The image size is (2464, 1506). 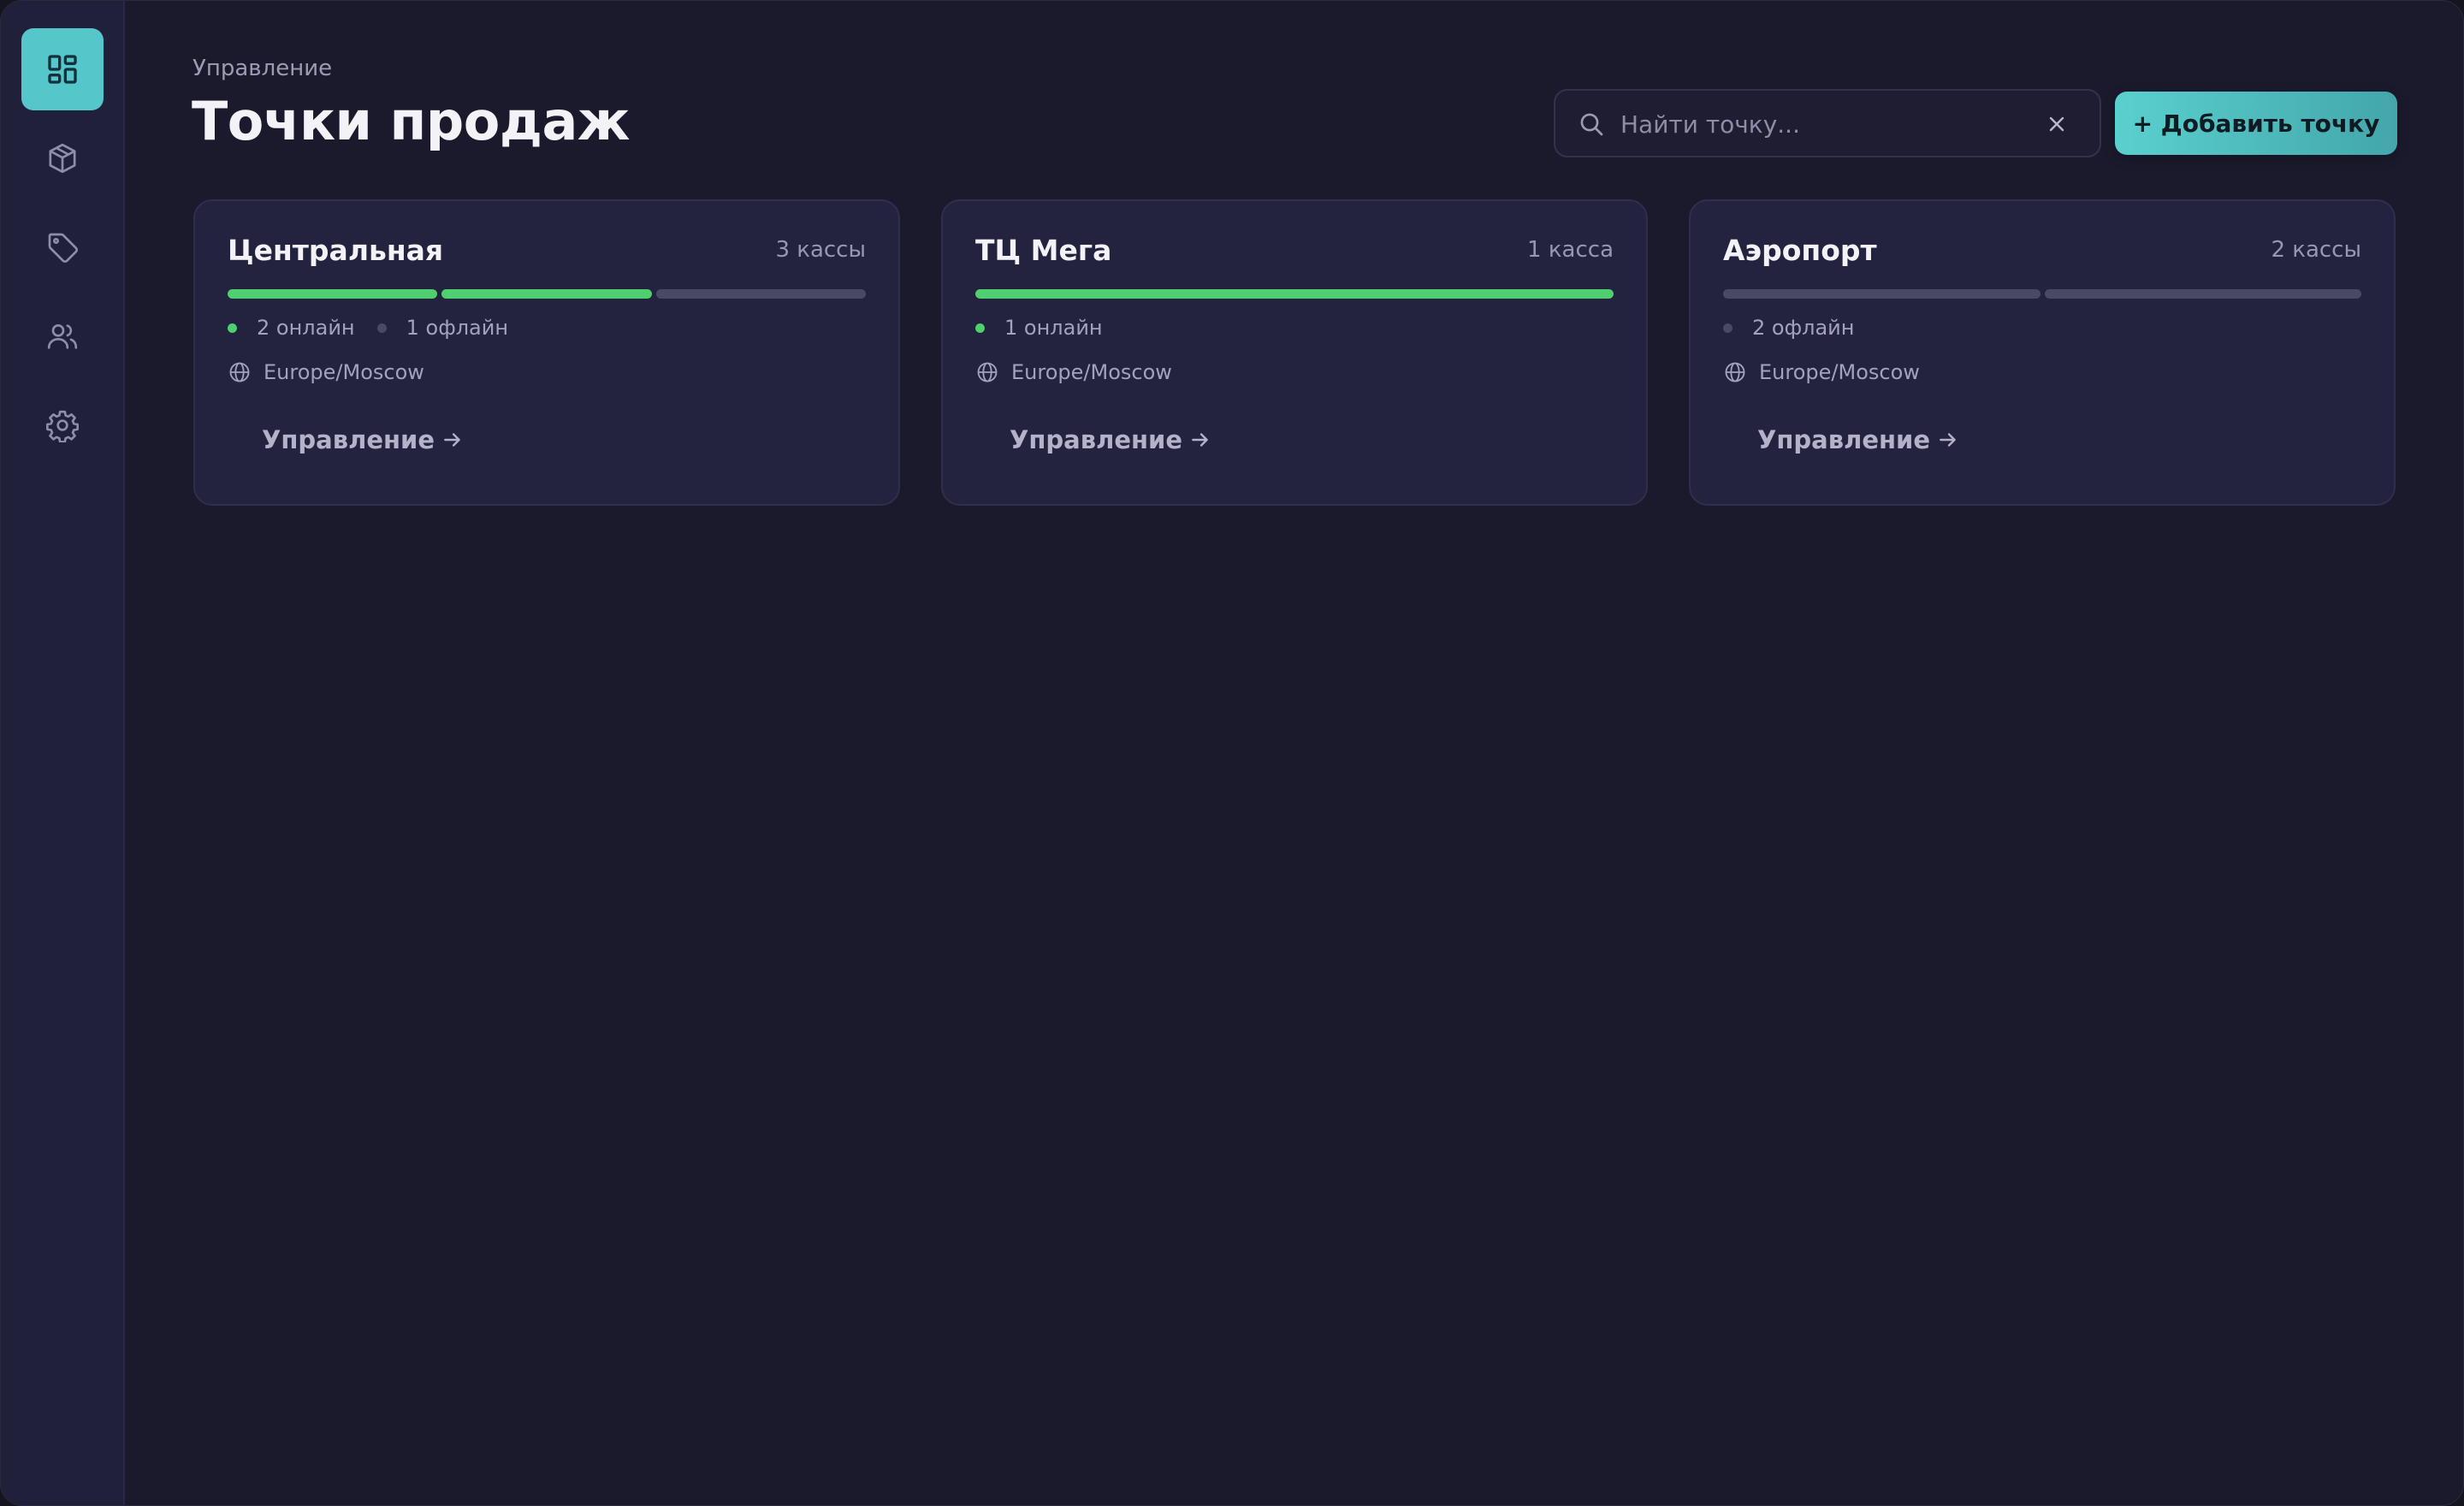 I want to click on online-stat: 1 онлайн, so click(x=1039, y=328).